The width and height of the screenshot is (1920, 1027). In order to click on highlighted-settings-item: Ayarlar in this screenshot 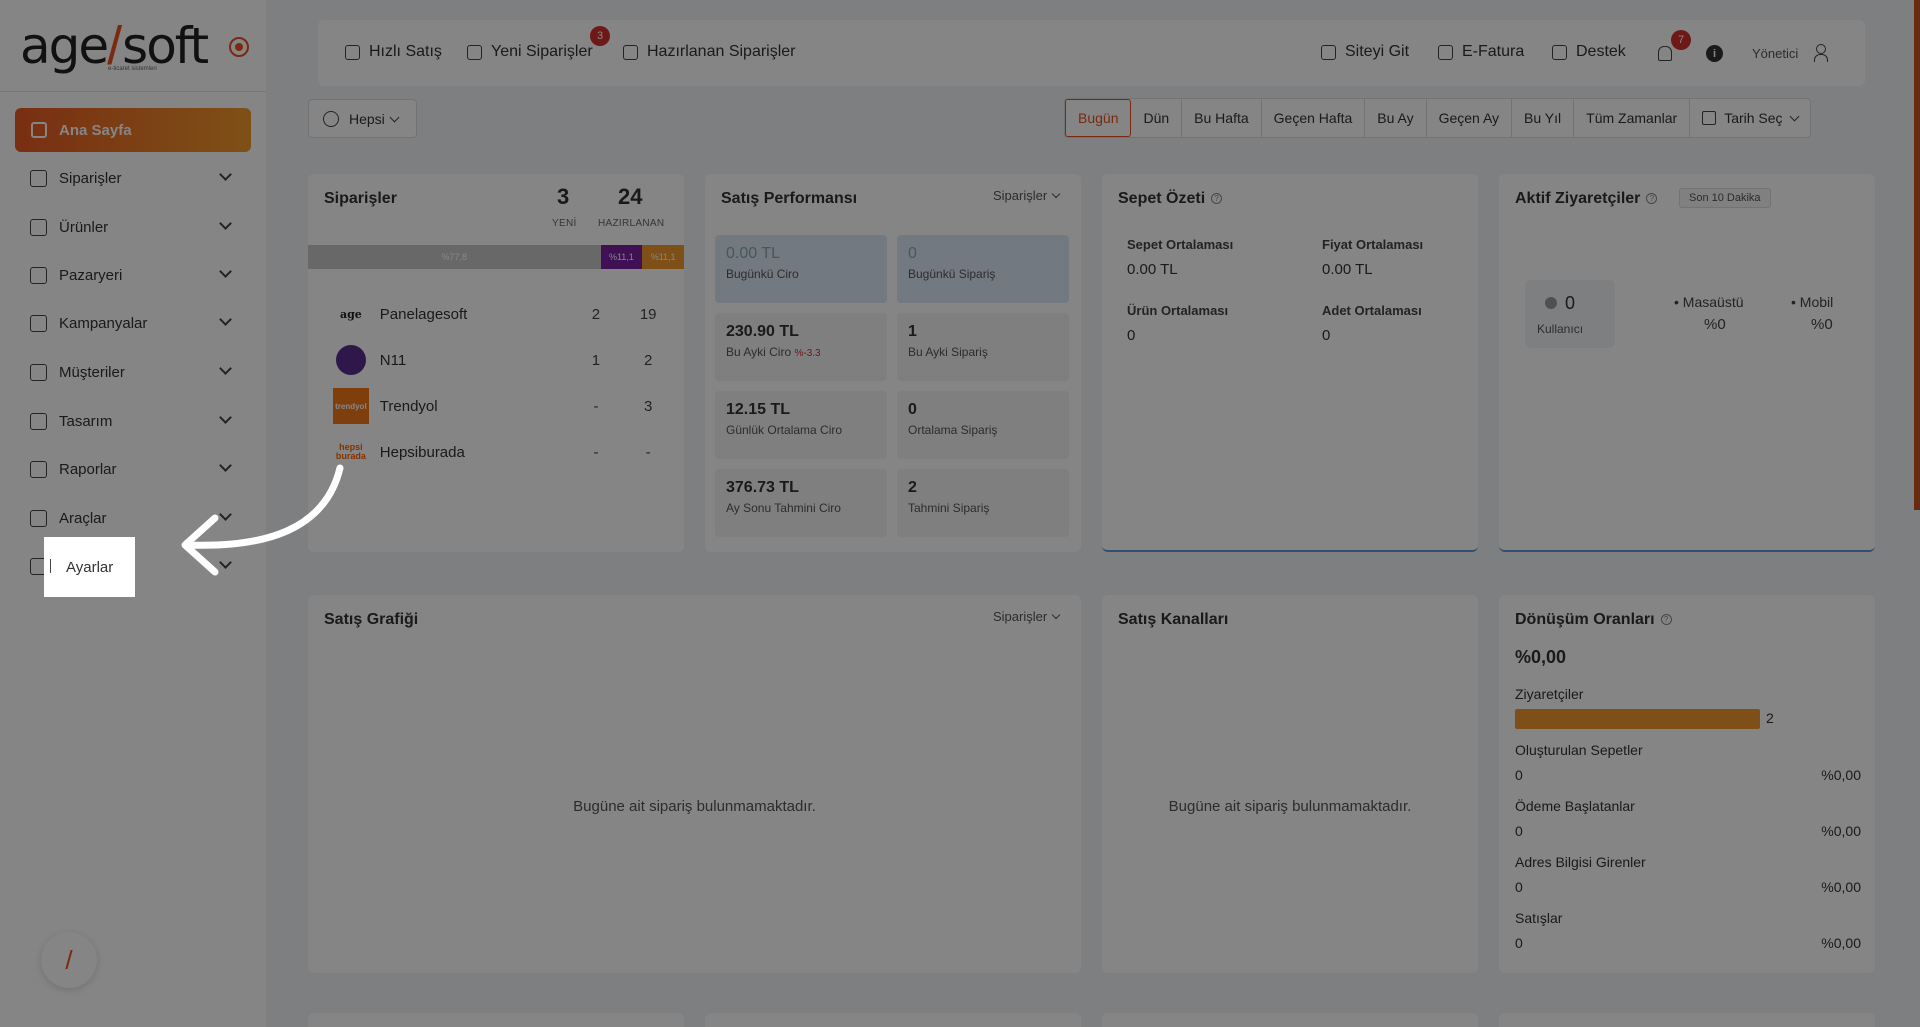, I will do `click(89, 567)`.